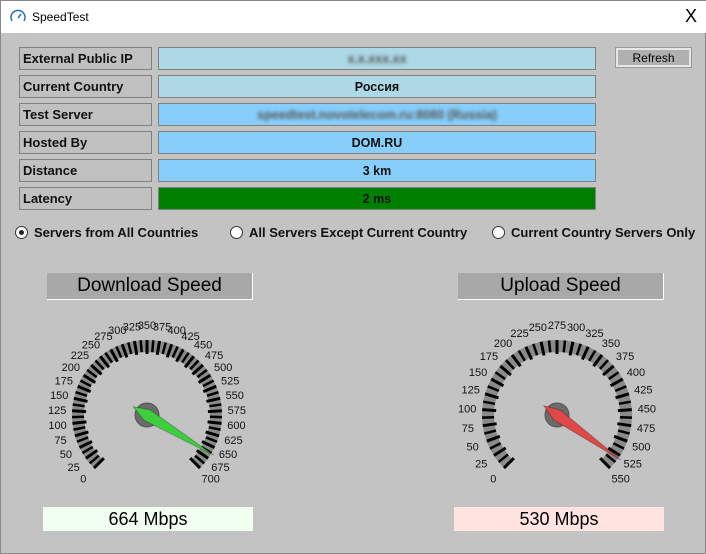  I want to click on info-label: Distance, so click(85, 170).